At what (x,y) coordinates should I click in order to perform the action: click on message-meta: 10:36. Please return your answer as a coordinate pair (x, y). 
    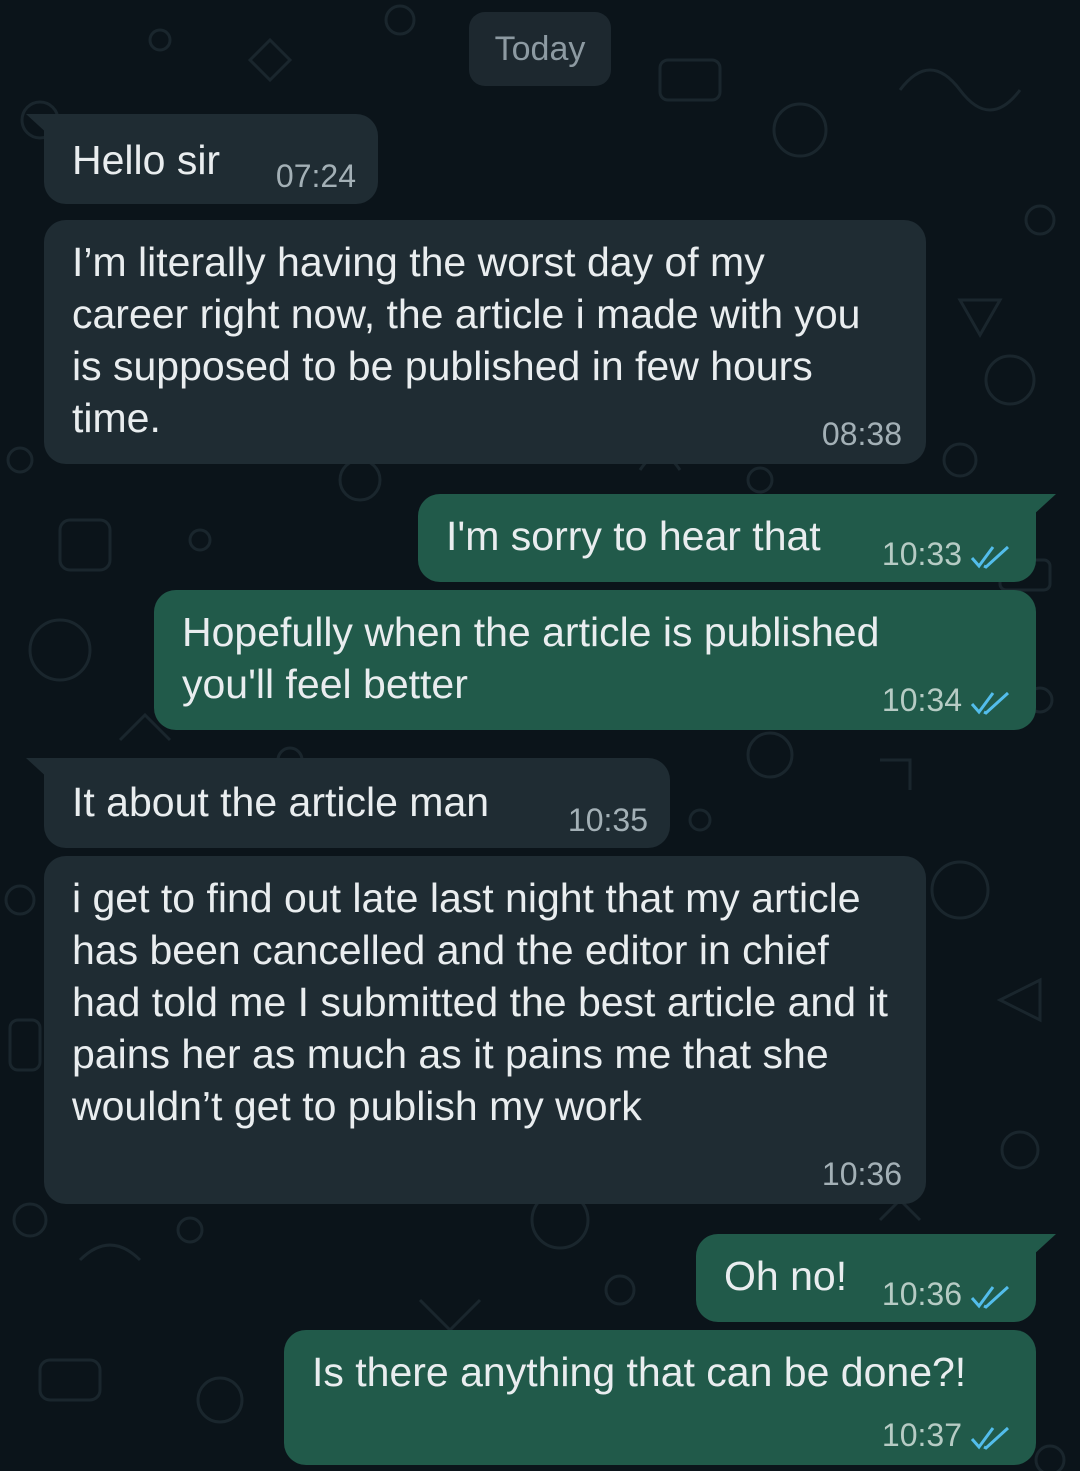
    Looking at the image, I should click on (947, 1294).